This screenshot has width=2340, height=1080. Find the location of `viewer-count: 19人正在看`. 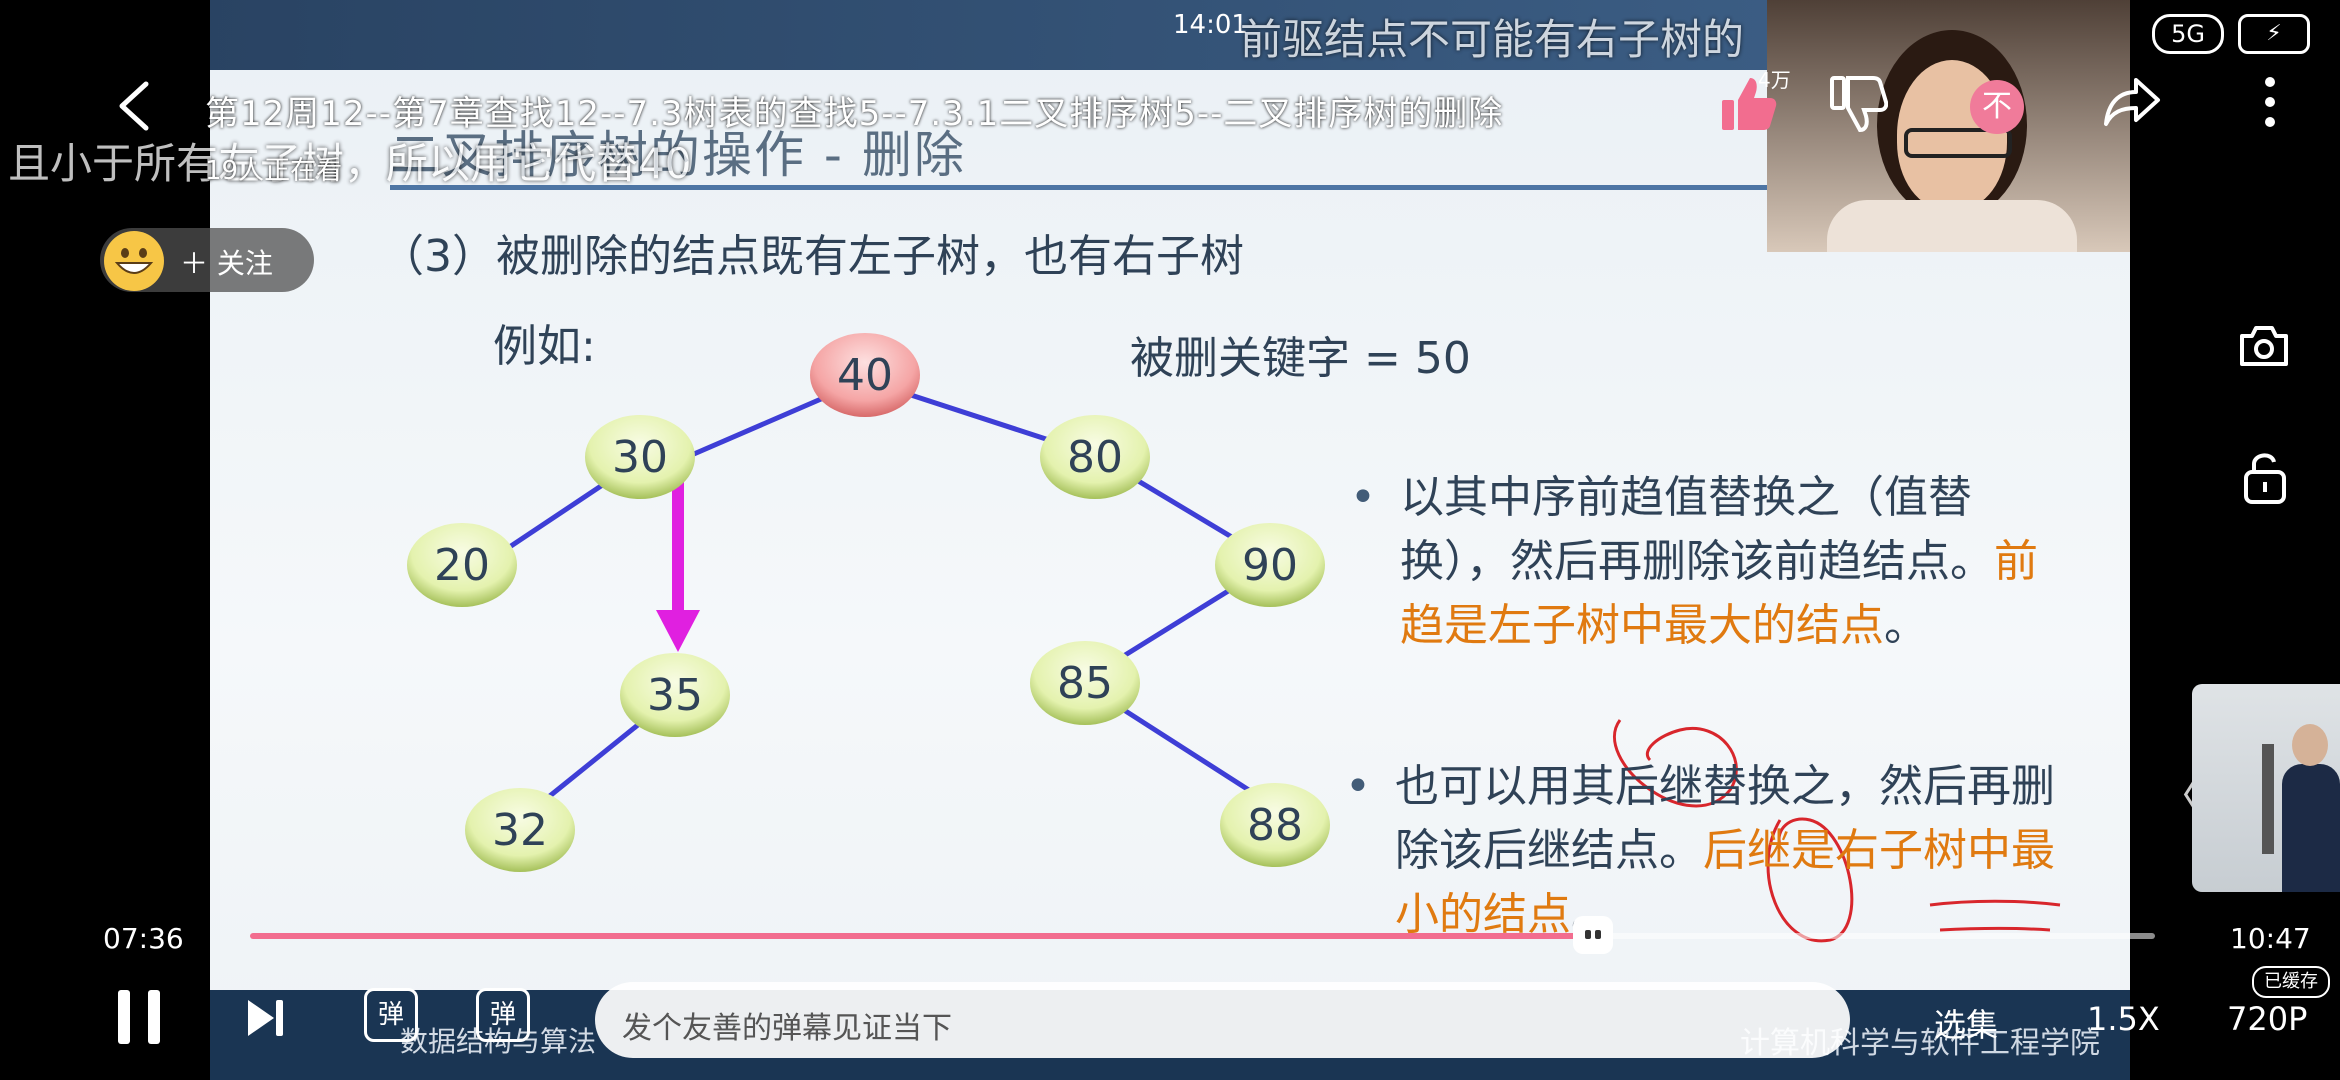

viewer-count: 19人正在看 is located at coordinates (274, 171).